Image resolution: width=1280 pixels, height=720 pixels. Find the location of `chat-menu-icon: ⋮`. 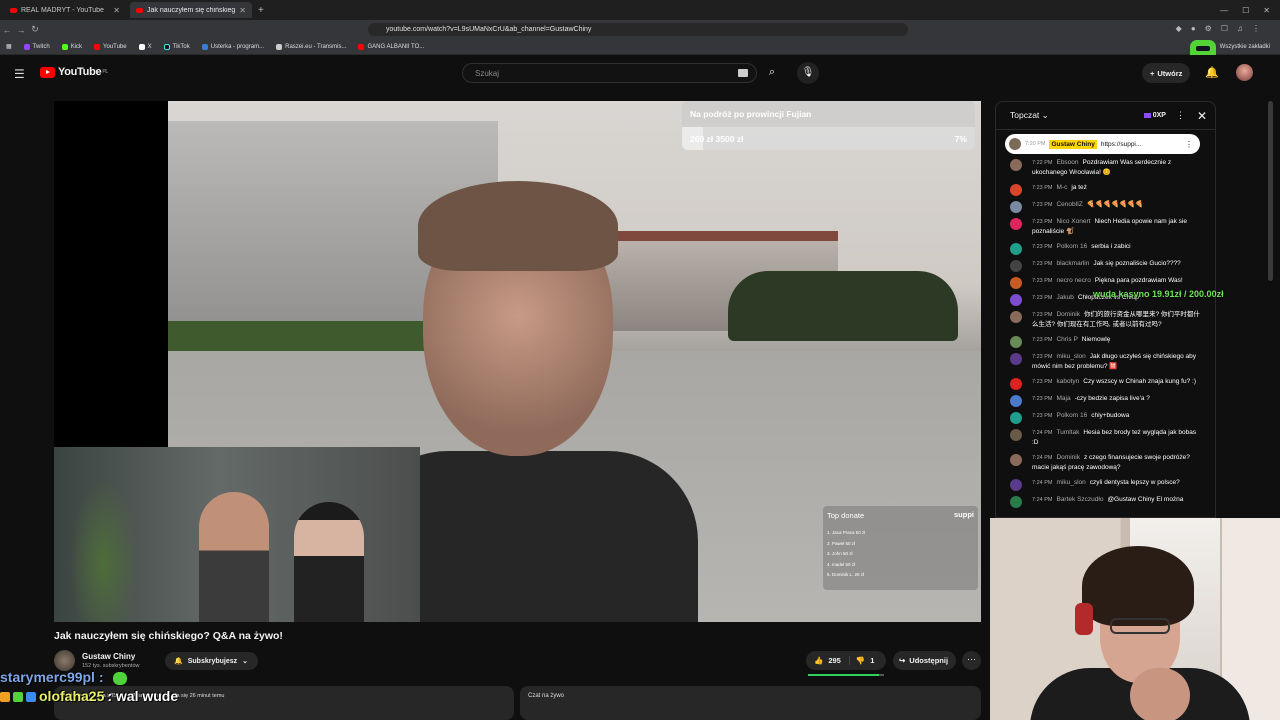

chat-menu-icon: ⋮ is located at coordinates (1180, 115).